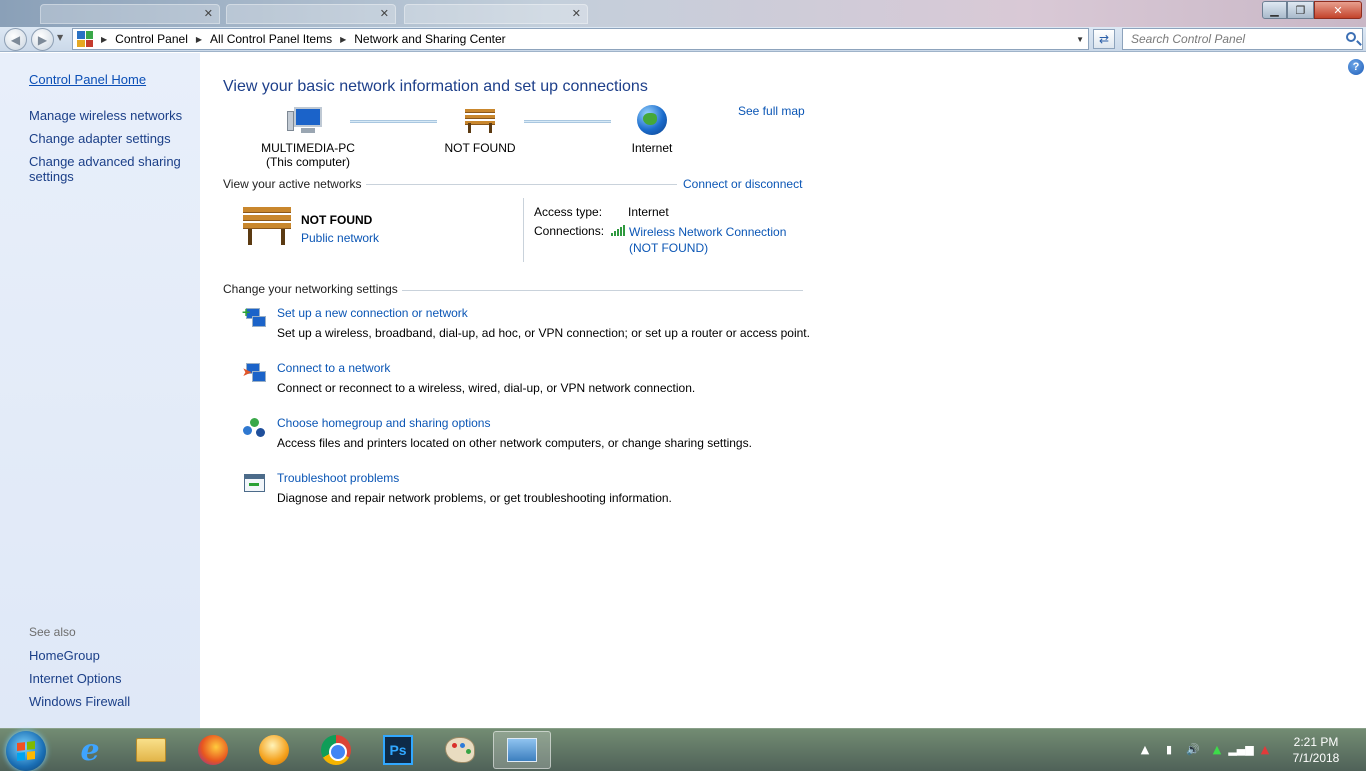 The width and height of the screenshot is (1366, 771). What do you see at coordinates (15, 39) in the screenshot?
I see `back-button: ◀` at bounding box center [15, 39].